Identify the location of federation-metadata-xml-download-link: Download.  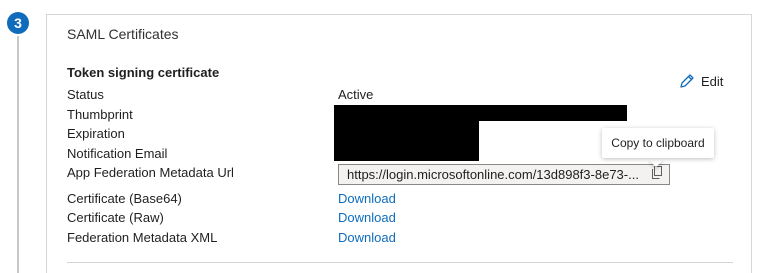
(367, 237).